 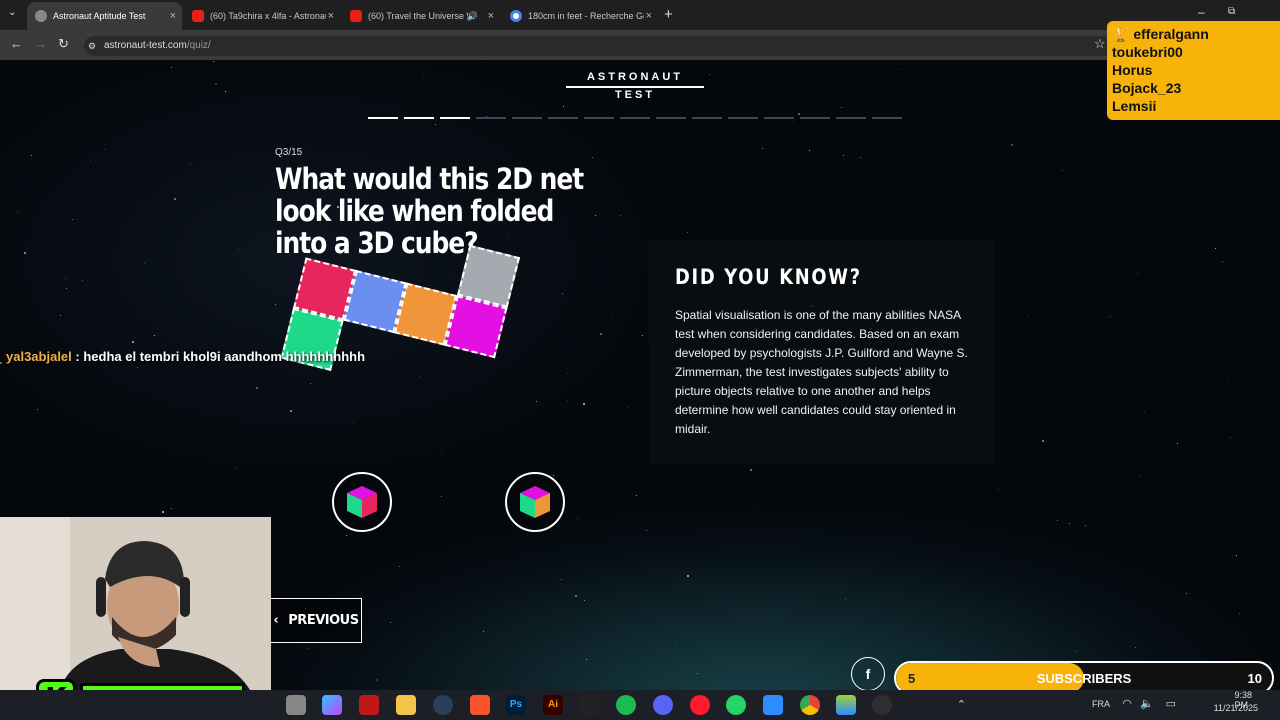 I want to click on trophy-icon: 🏆, so click(x=1121, y=34).